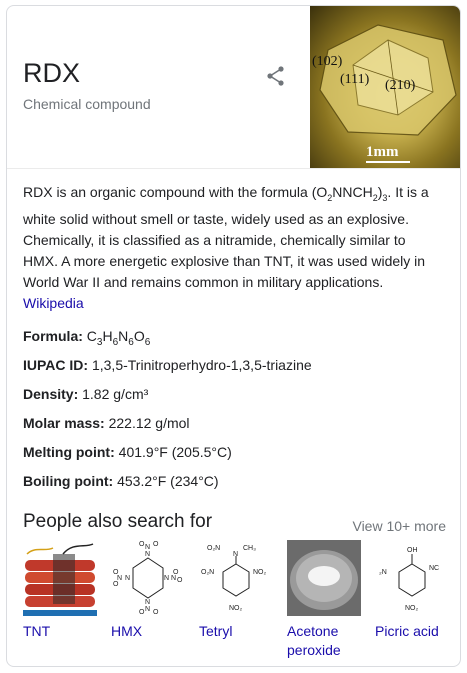  Describe the element at coordinates (168, 481) in the screenshot. I see `fact-value: 453.2°F (234°C)` at that location.